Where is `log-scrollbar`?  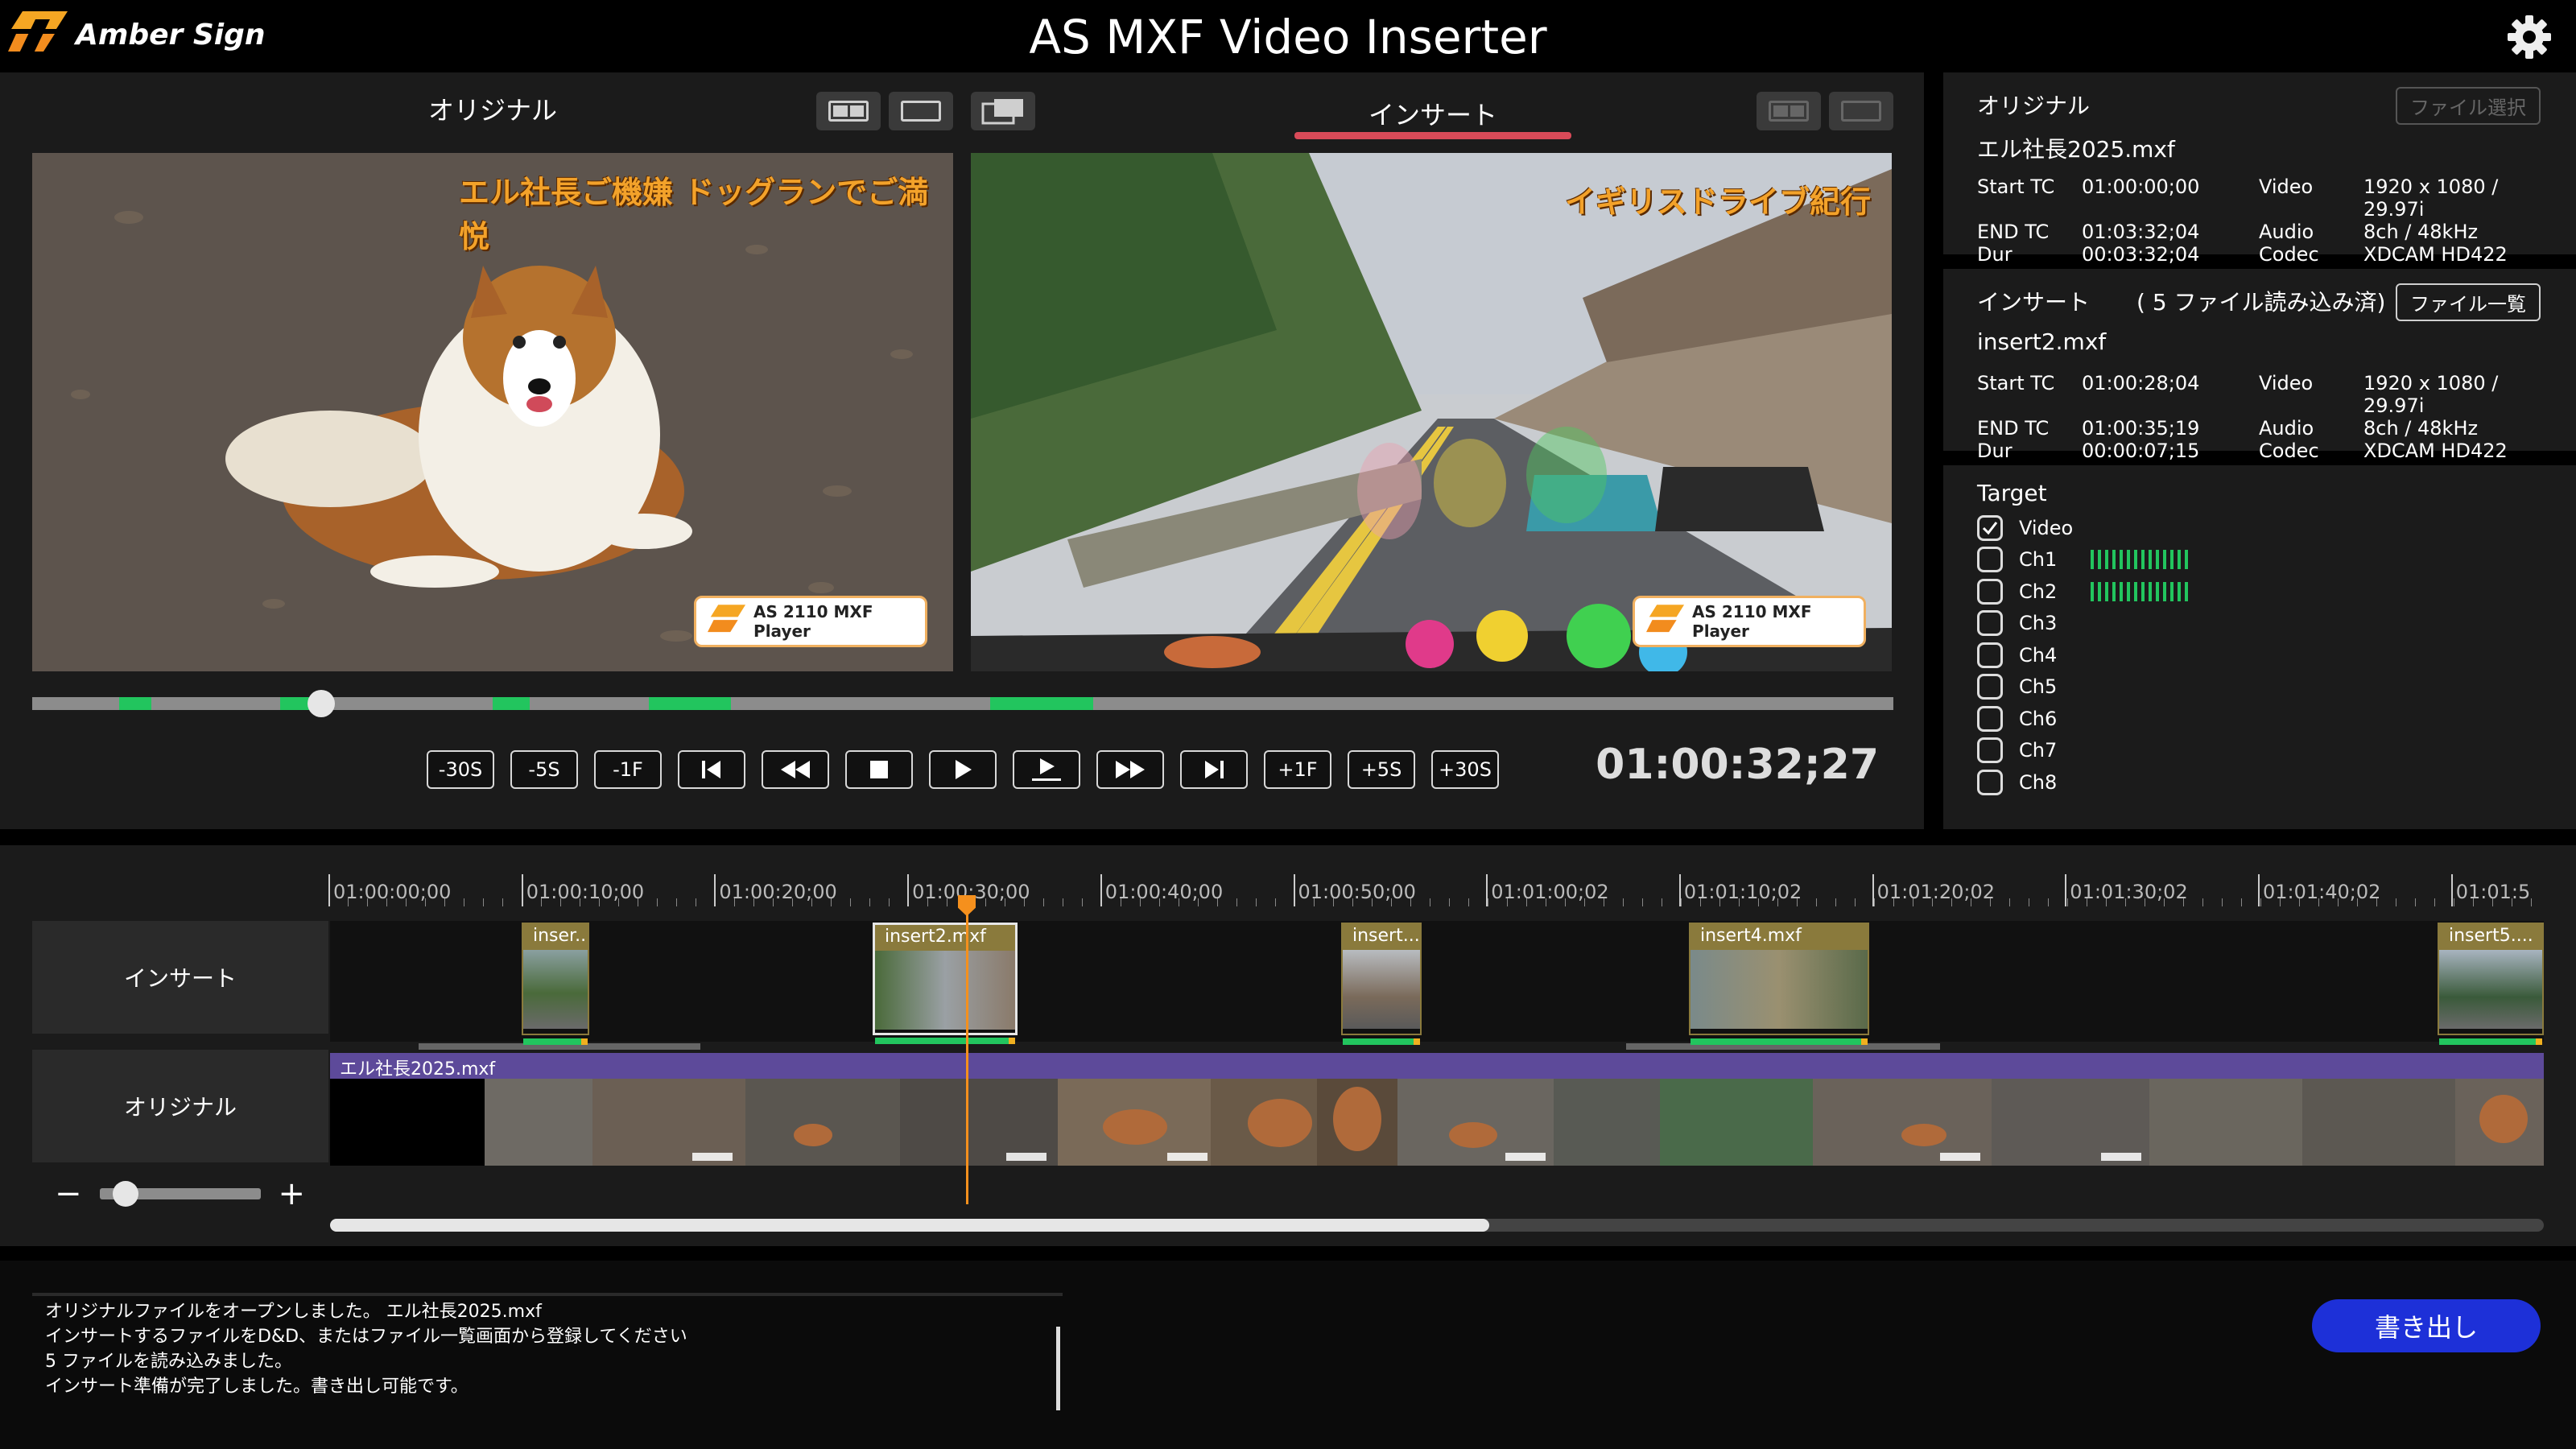 log-scrollbar is located at coordinates (1058, 1368).